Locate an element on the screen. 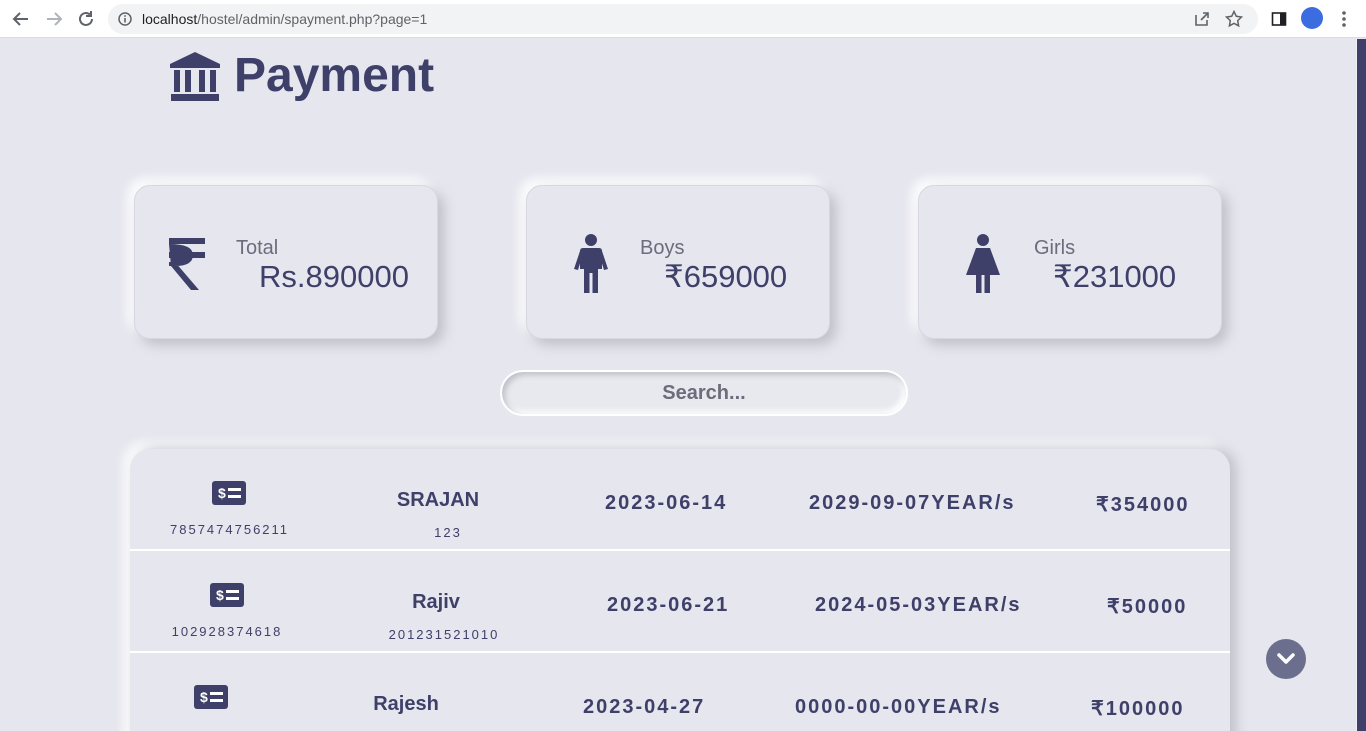  student-name: Rajesh is located at coordinates (406, 704).